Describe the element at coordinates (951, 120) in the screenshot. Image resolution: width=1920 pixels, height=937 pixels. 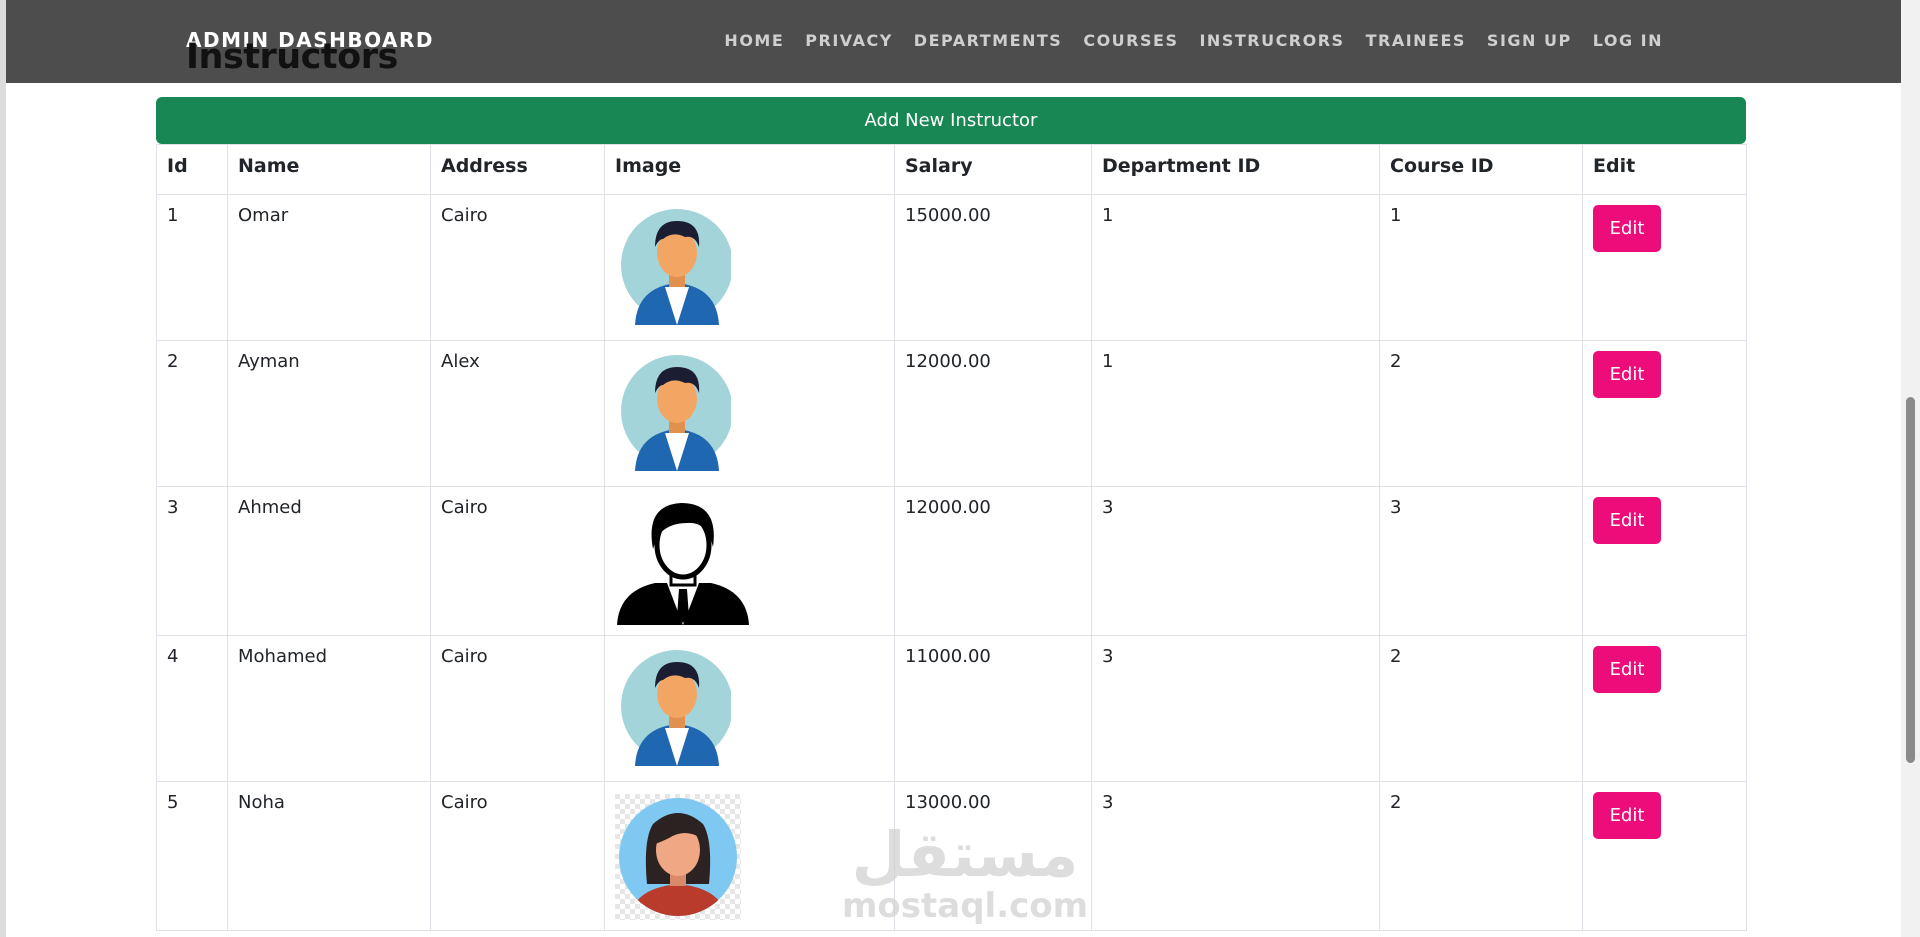
I see `add-new-instructor-button: Add New Instructor` at that location.